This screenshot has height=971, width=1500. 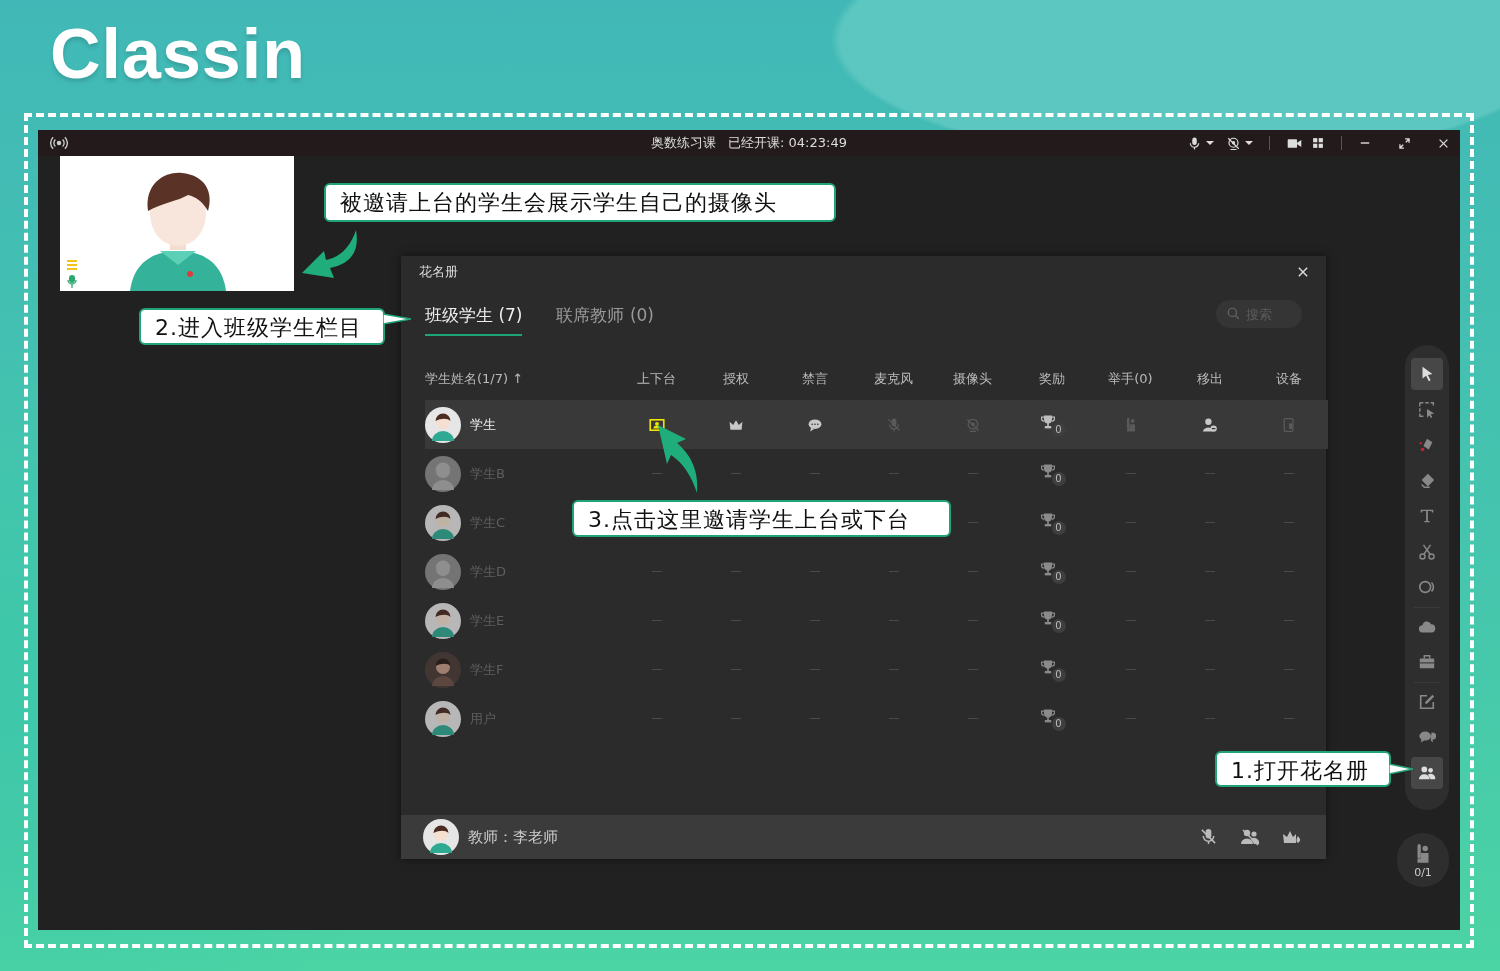 What do you see at coordinates (178, 54) in the screenshot?
I see `logo: Classin` at bounding box center [178, 54].